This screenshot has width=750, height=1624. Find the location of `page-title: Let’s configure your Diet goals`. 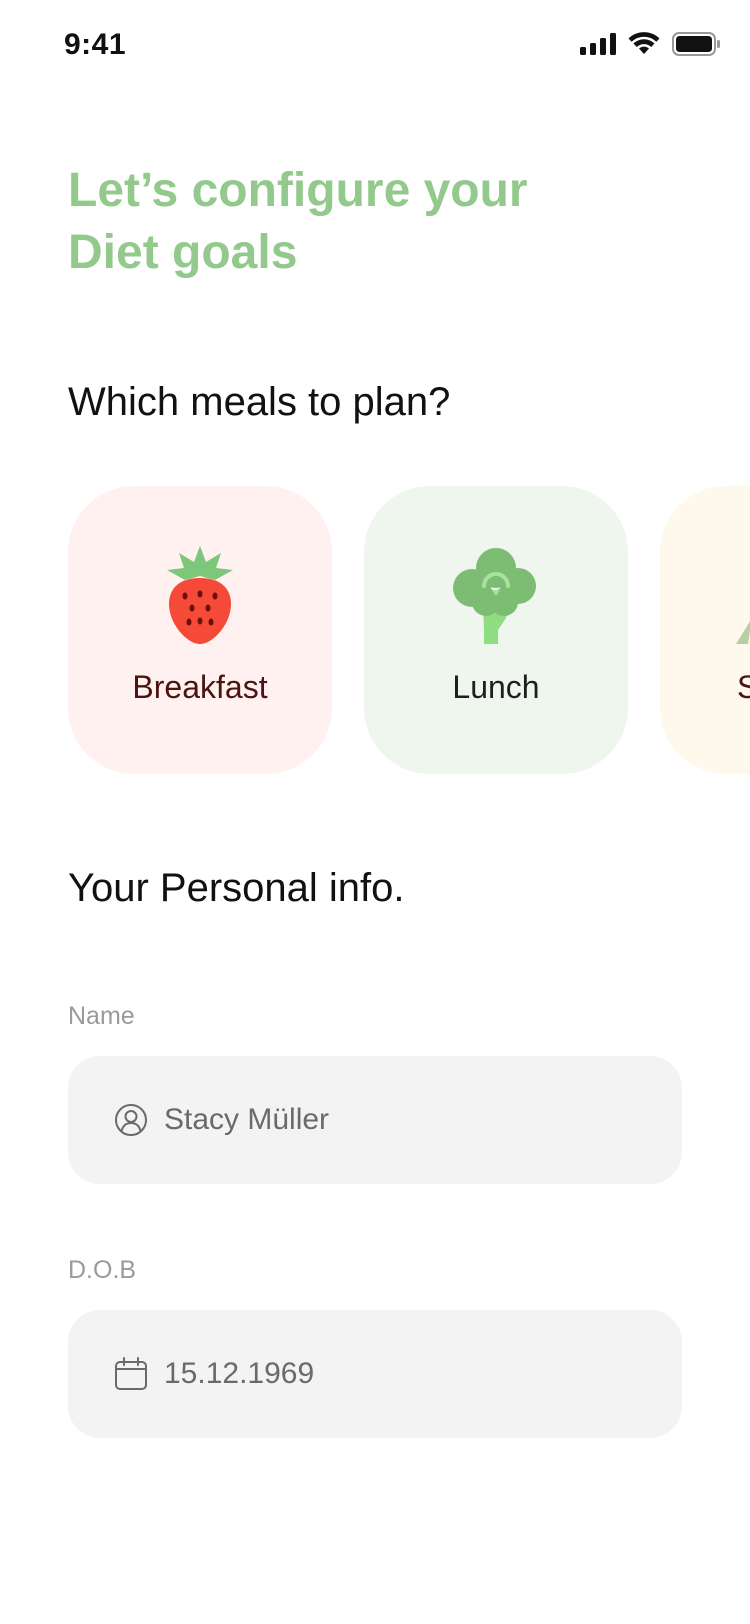

page-title: Let’s configure your Diet goals is located at coordinates (348, 222).